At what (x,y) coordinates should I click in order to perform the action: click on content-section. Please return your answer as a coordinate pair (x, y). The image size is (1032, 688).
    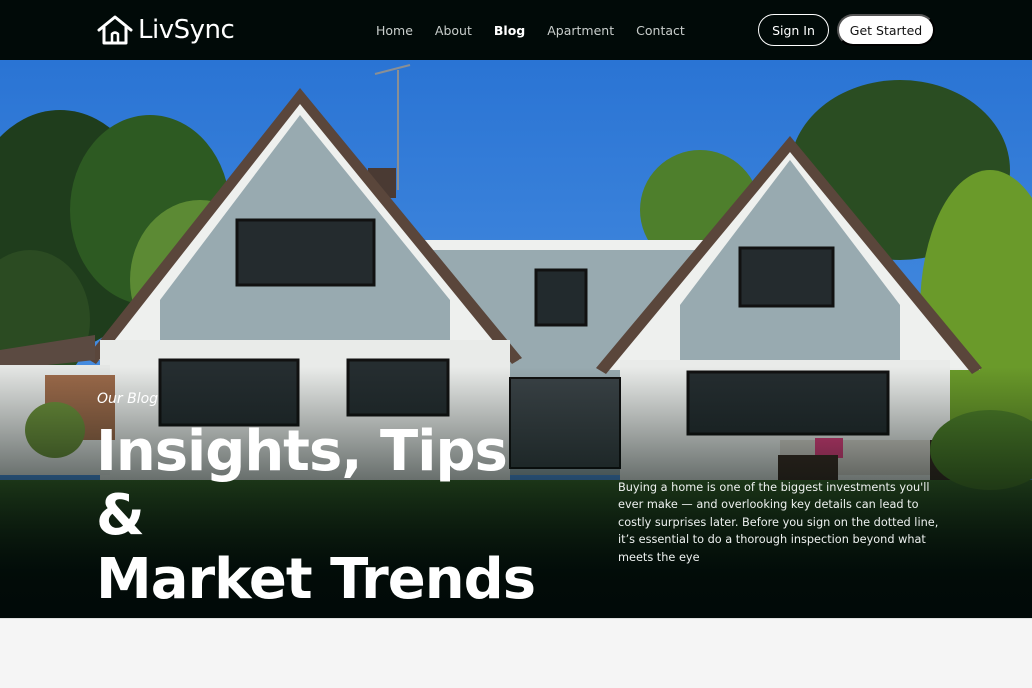
    Looking at the image, I should click on (516, 653).